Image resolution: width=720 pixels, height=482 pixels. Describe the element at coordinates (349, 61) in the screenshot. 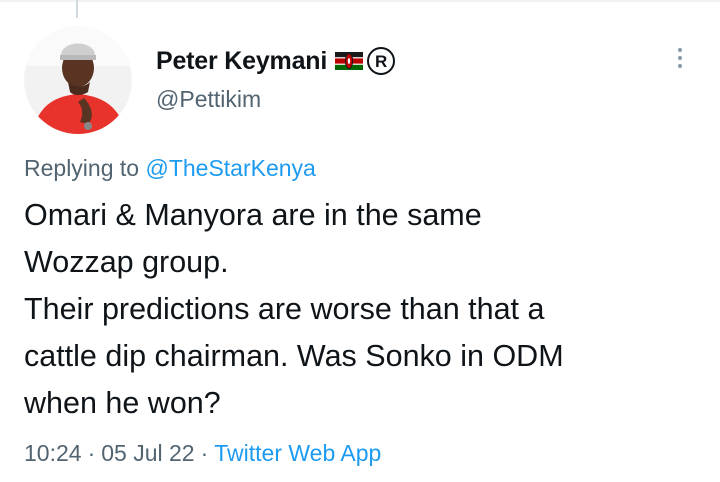

I see `kenya-flag-icon` at that location.